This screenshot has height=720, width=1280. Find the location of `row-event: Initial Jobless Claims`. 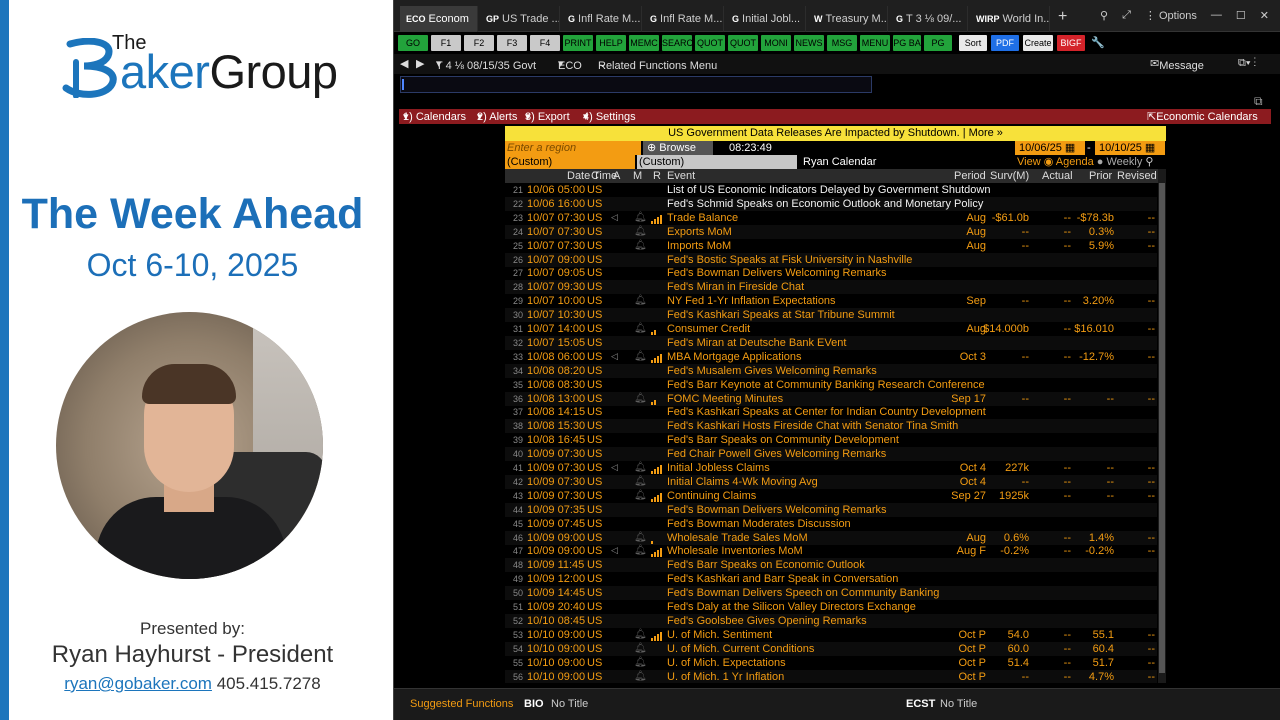

row-event: Initial Jobless Claims is located at coordinates (718, 468).